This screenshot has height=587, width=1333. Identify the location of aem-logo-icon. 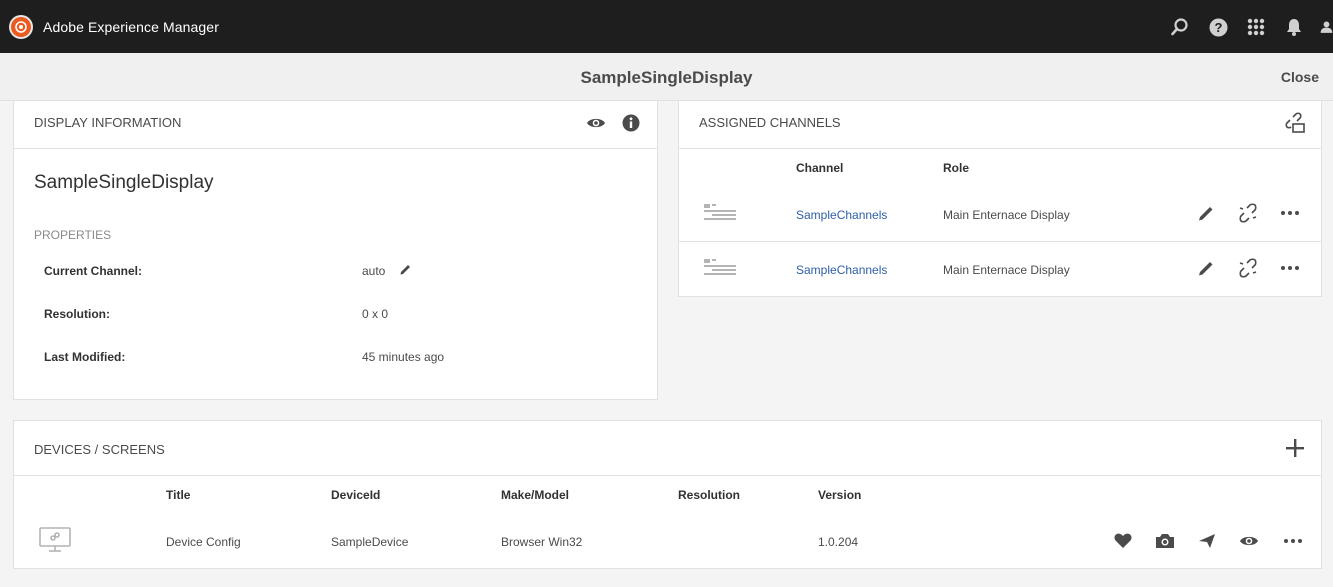
(21, 27).